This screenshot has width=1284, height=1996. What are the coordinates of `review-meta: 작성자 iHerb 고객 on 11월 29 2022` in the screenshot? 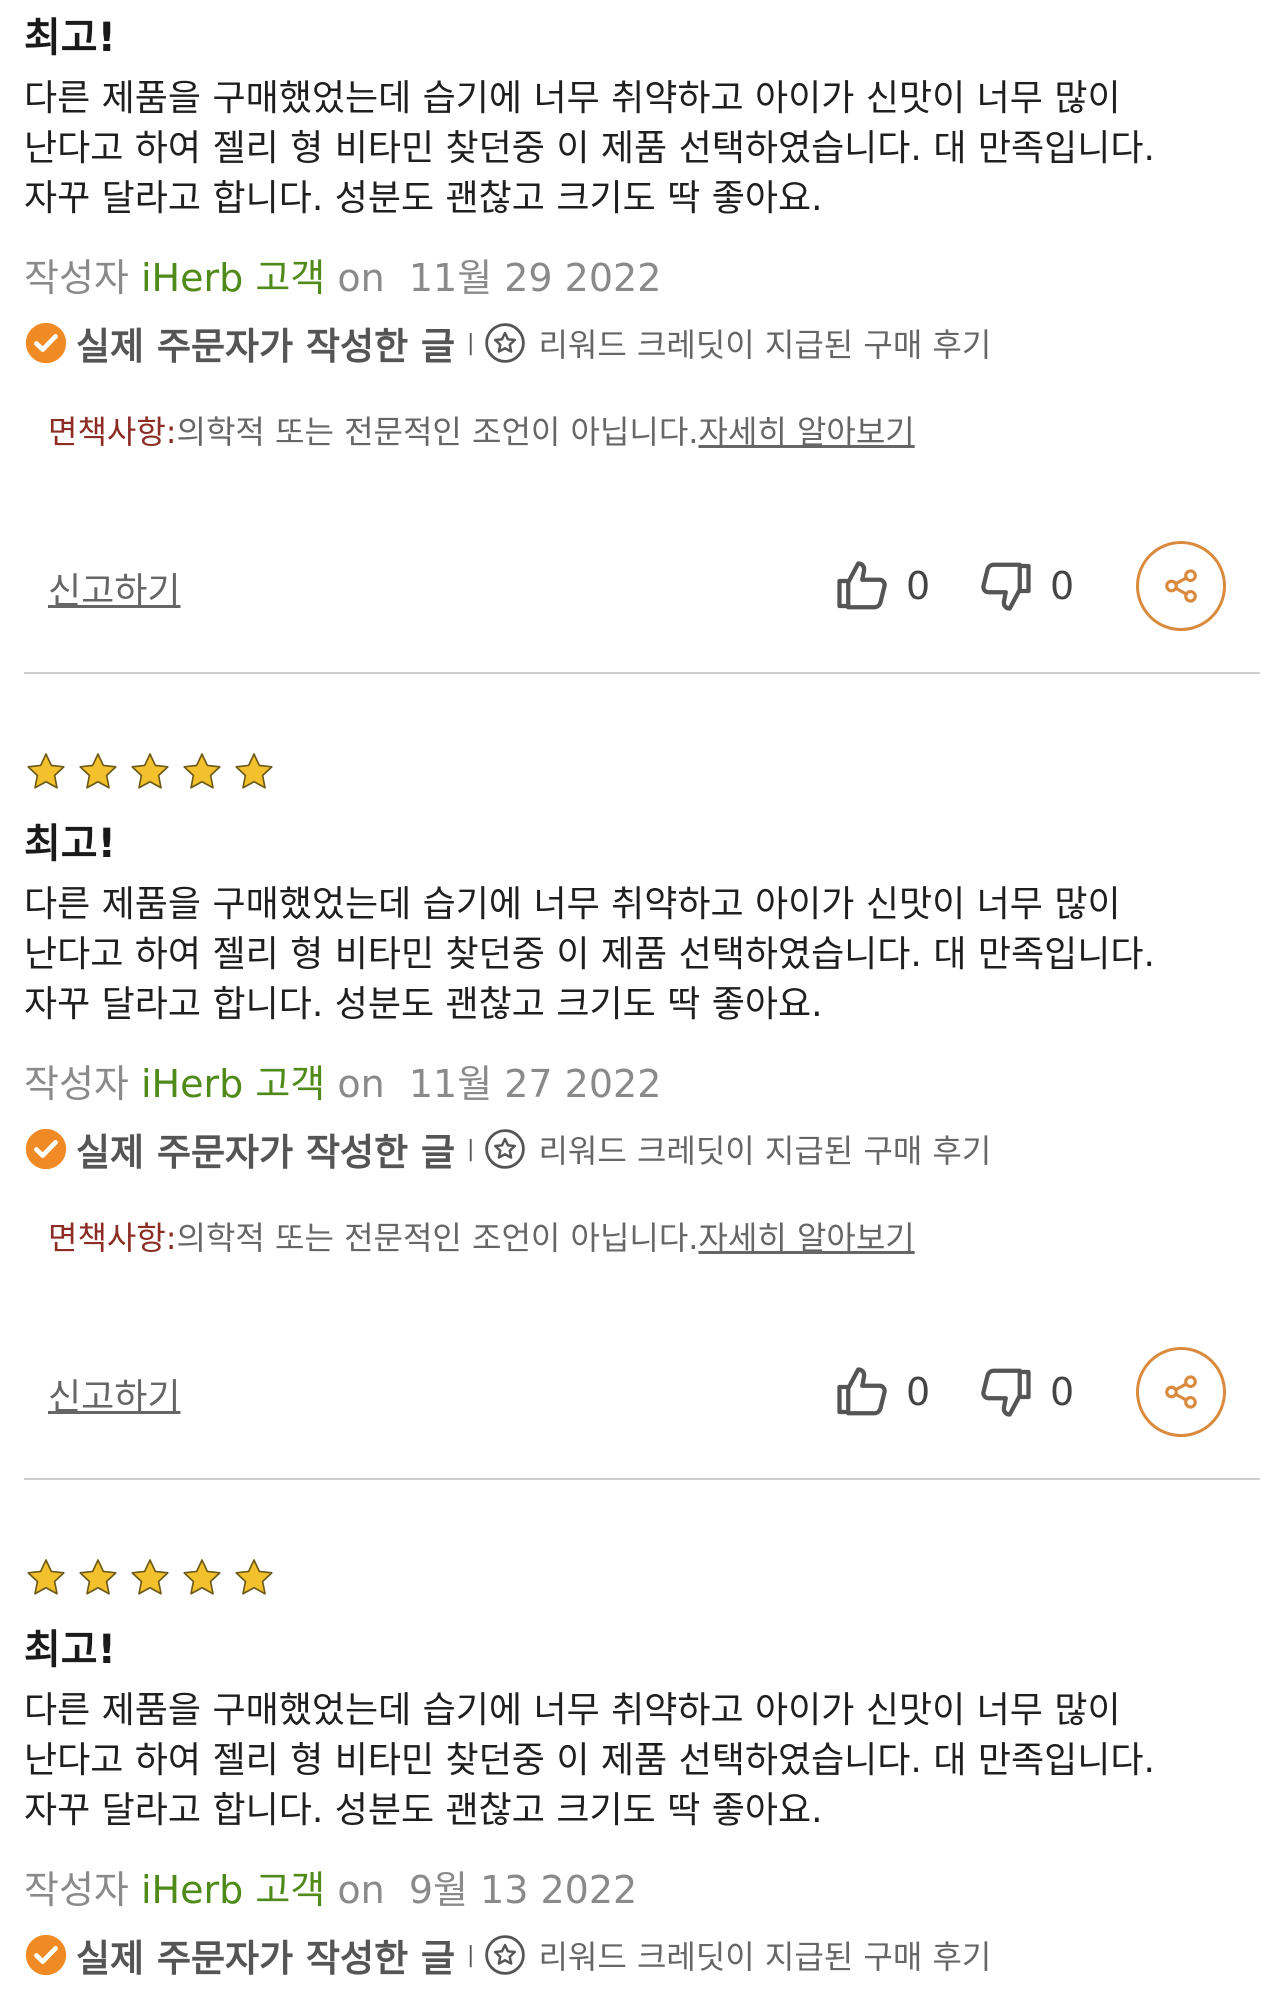 It's located at (342, 278).